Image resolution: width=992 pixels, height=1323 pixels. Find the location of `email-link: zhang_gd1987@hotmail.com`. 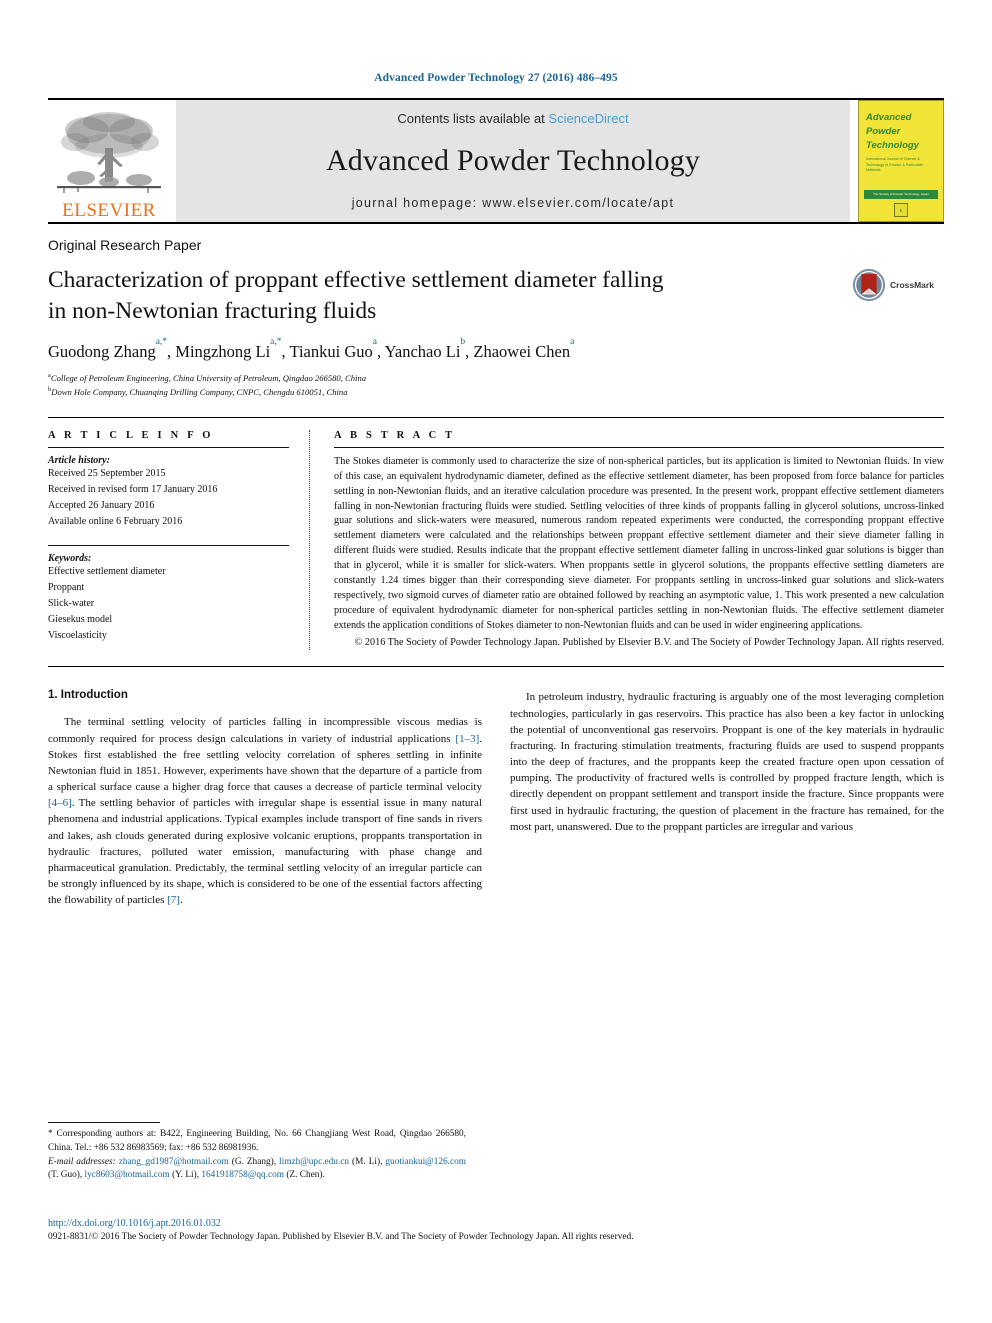

email-link: zhang_gd1987@hotmail.com is located at coordinates (174, 1162).